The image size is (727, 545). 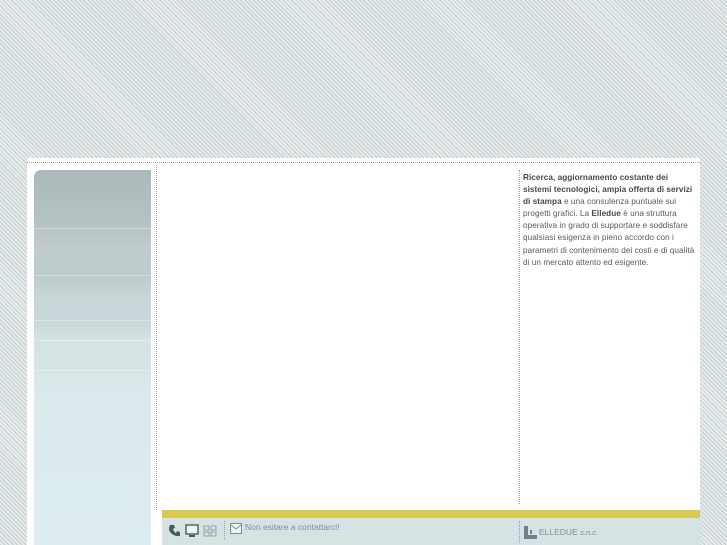 I want to click on monitor-icon, so click(x=192, y=530).